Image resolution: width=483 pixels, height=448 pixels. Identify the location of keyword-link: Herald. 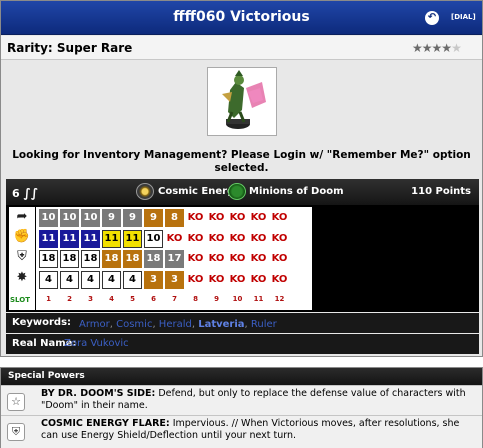
(175, 324).